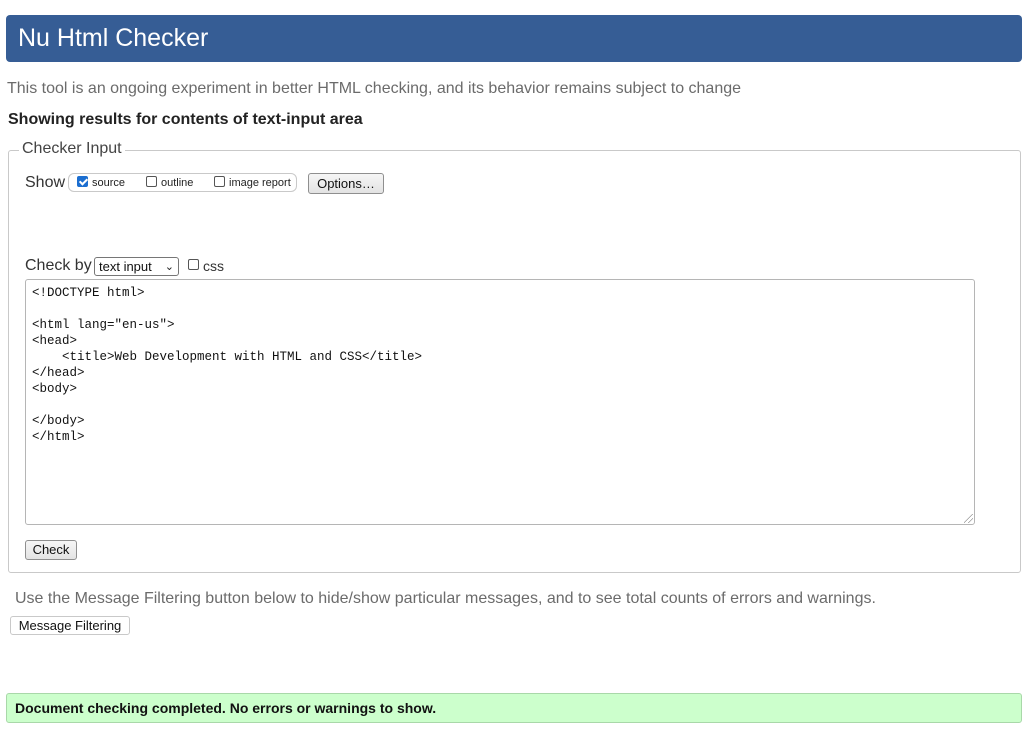  Describe the element at coordinates (72, 149) in the screenshot. I see `checker-input-legend: Checker Input` at that location.